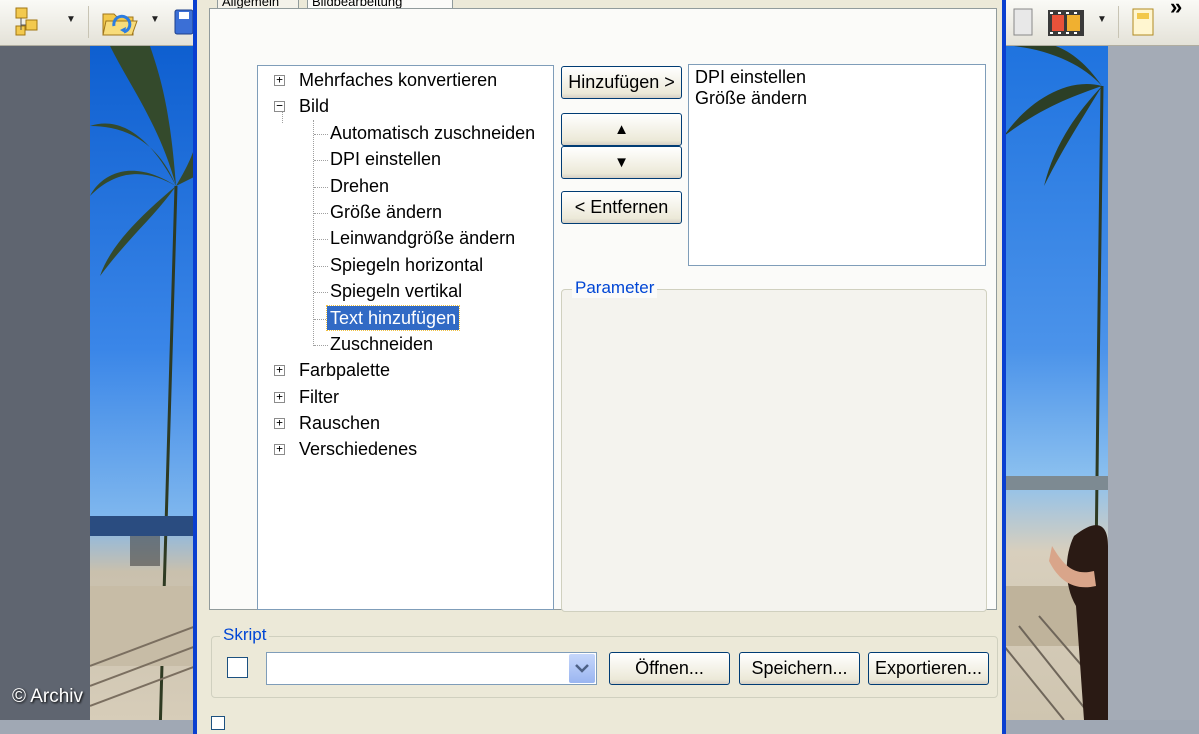 This screenshot has width=1199, height=734. What do you see at coordinates (405, 371) in the screenshot?
I see `tree-item-farbpalette: + Farbpalette` at bounding box center [405, 371].